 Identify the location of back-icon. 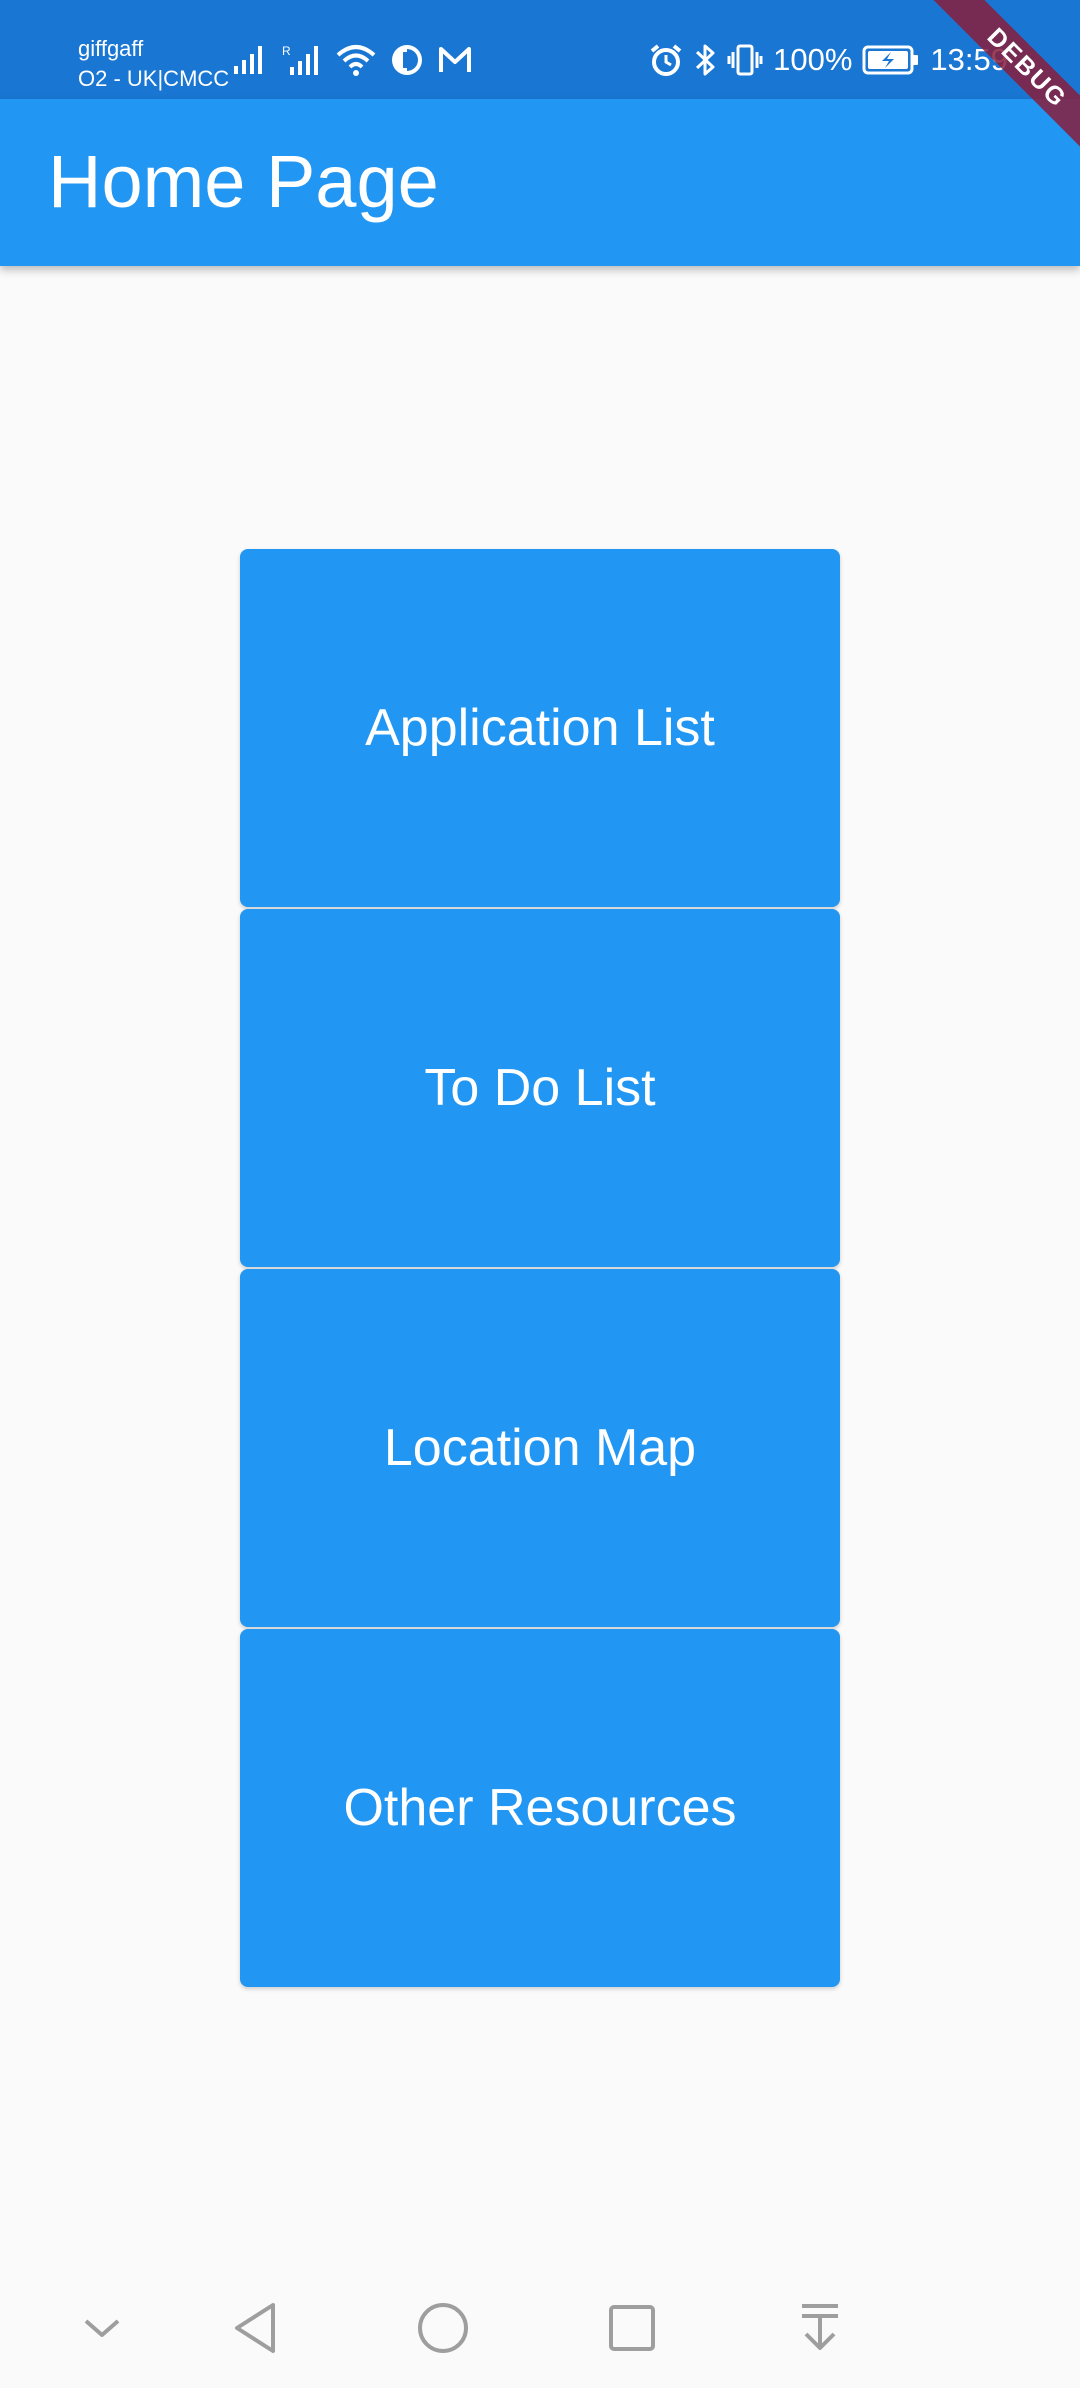
(256, 2328).